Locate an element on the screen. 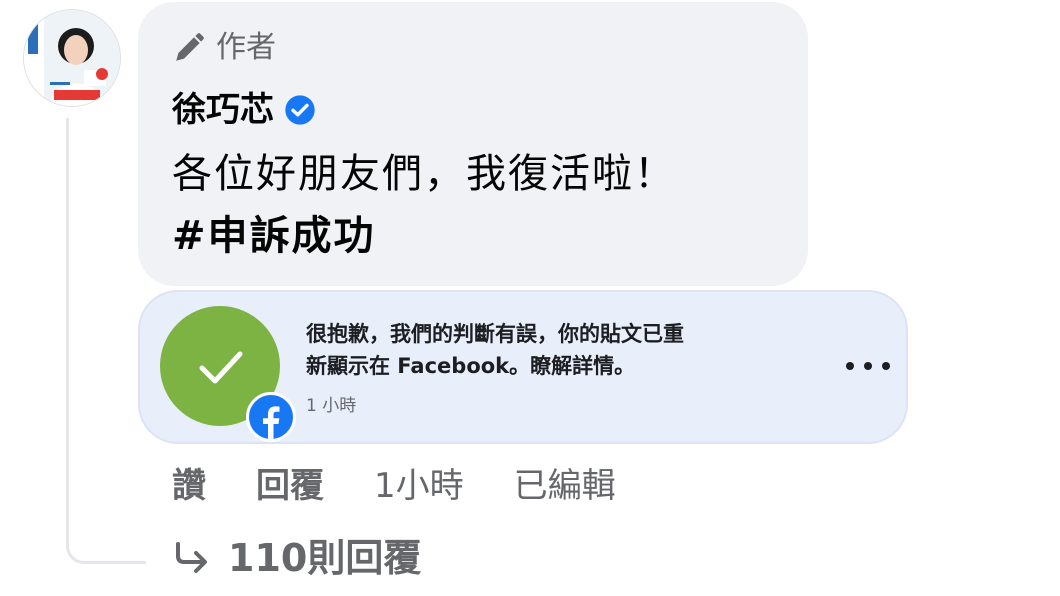  author-row: 徐巧芯 is located at coordinates (244, 110).